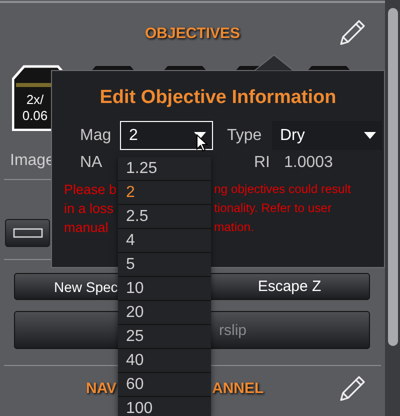 Image resolution: width=400 pixels, height=416 pixels. What do you see at coordinates (133, 135) in the screenshot?
I see `select-value: 2` at bounding box center [133, 135].